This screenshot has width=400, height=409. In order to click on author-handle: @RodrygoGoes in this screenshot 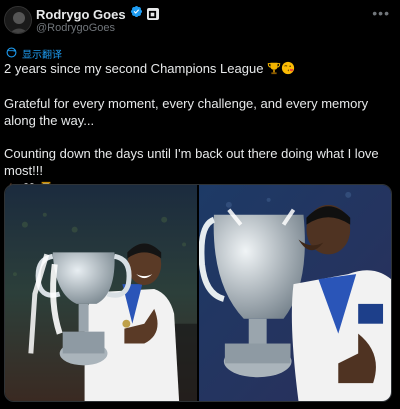, I will do `click(75, 28)`.